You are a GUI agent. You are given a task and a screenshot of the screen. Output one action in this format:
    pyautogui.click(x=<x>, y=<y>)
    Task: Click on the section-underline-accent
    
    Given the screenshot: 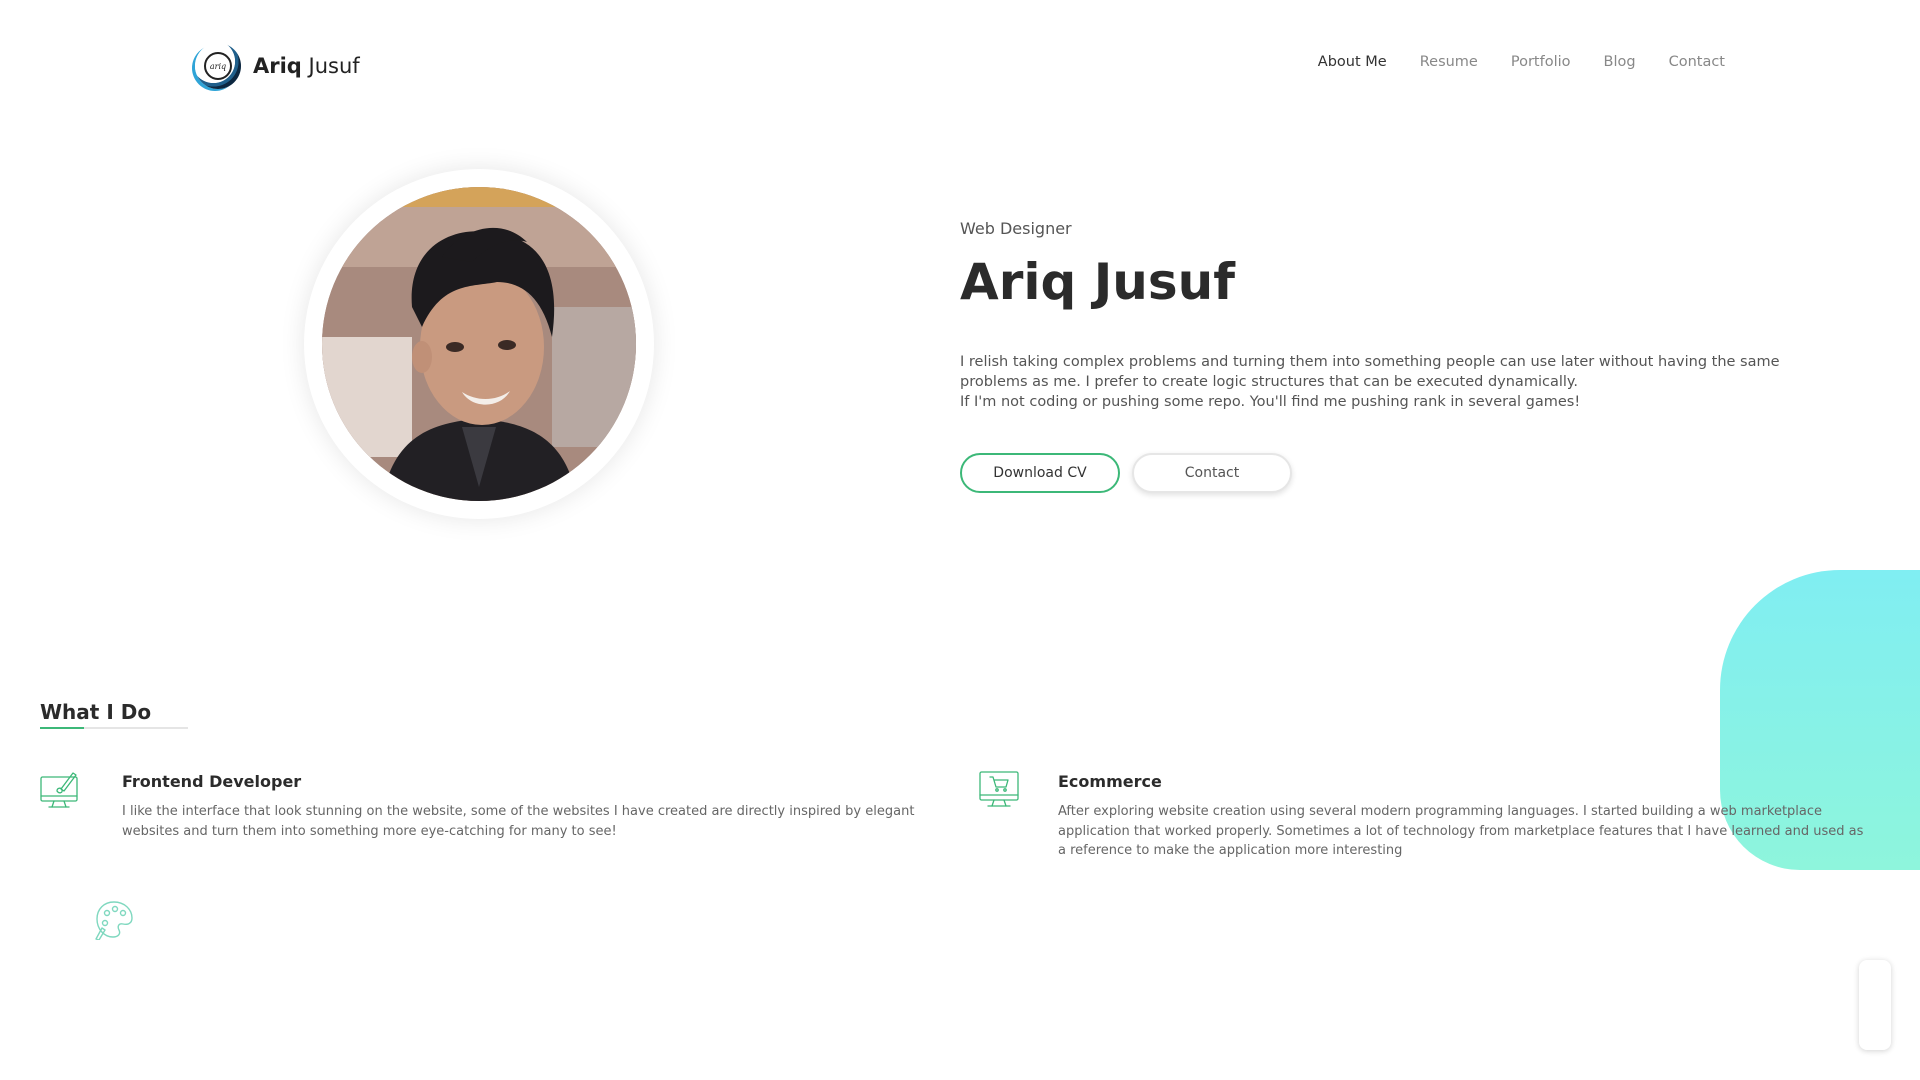 What is the action you would take?
    pyautogui.click(x=62, y=728)
    